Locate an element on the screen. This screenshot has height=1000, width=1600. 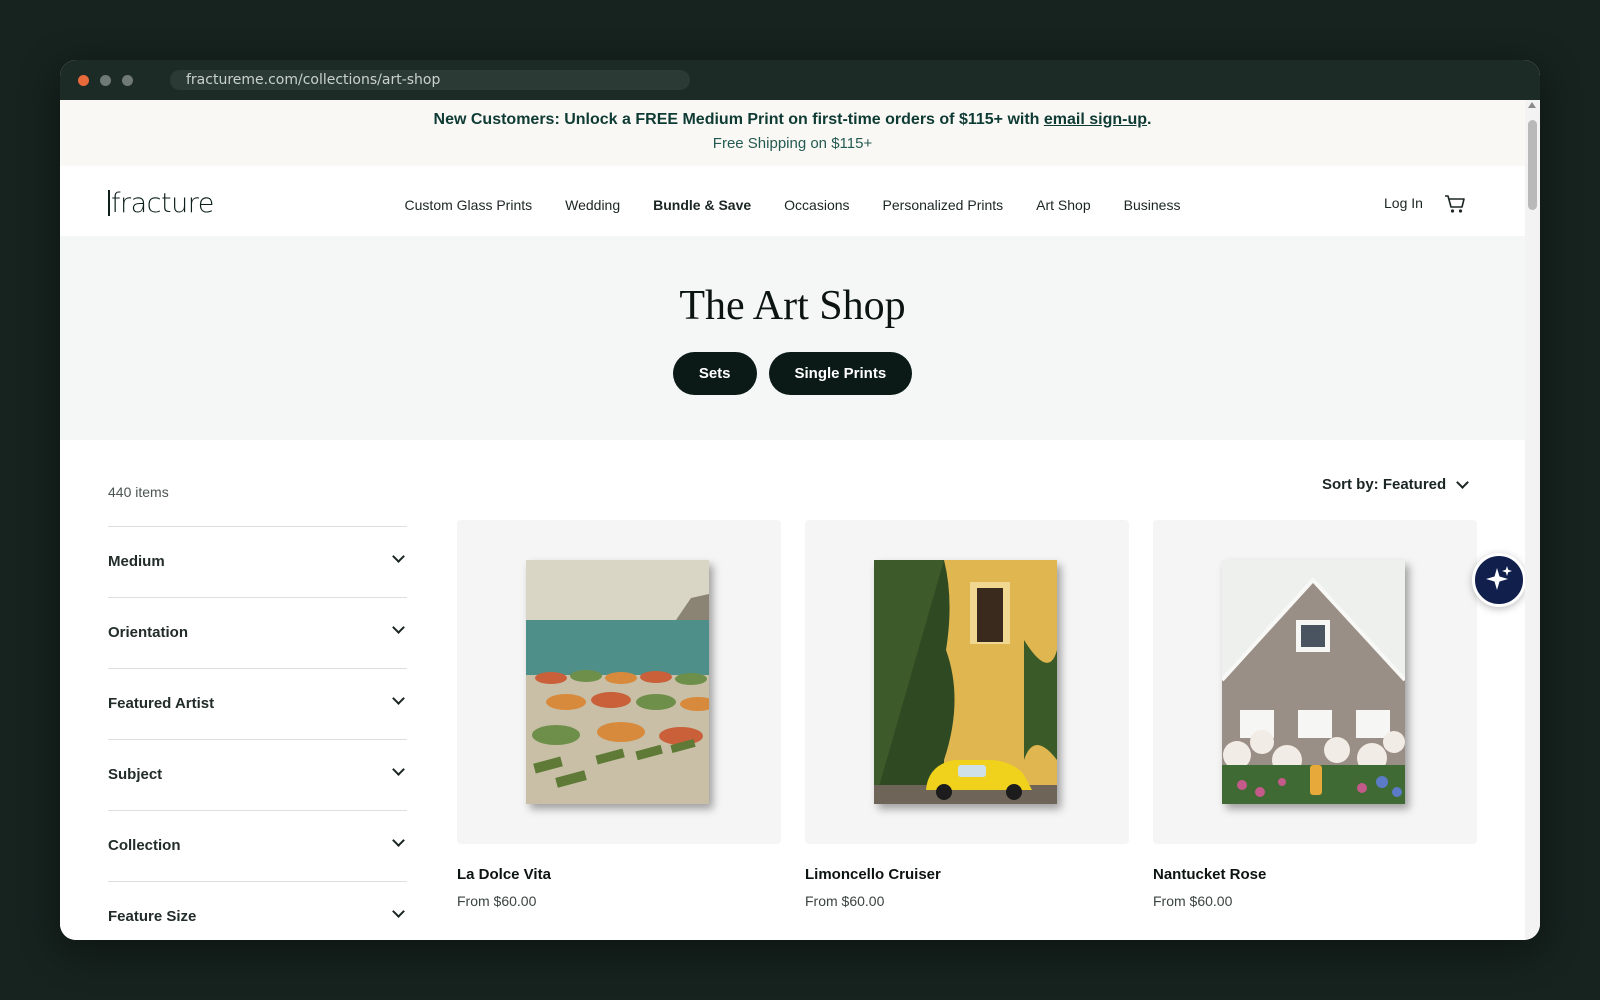
filter-label: Featured Artist is located at coordinates (161, 703).